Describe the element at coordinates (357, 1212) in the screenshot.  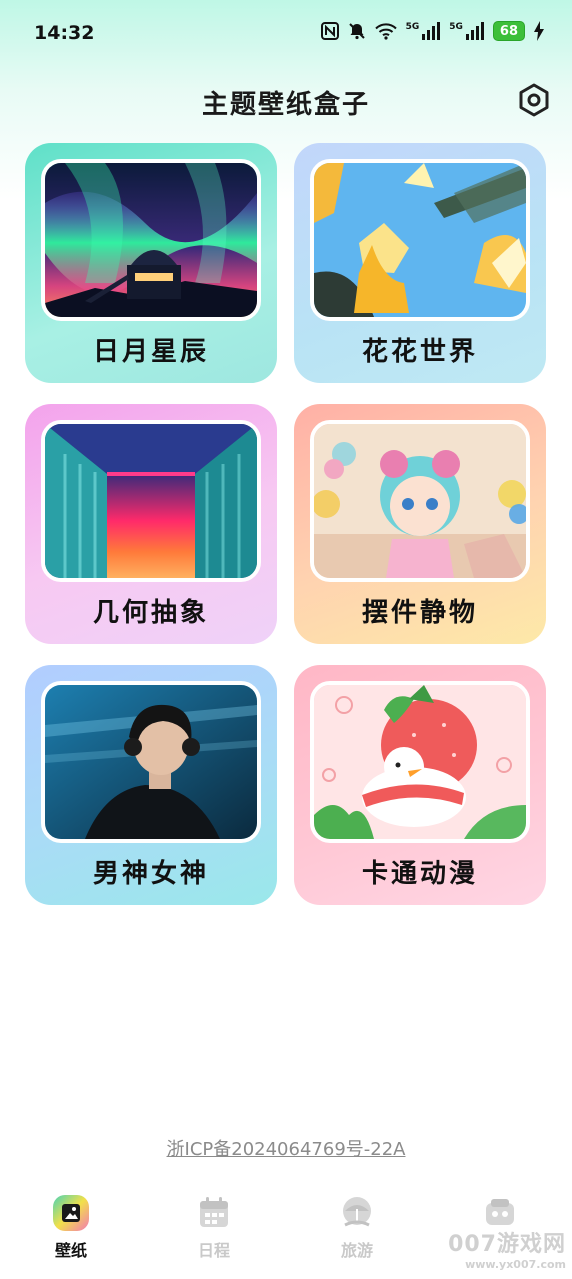
I see `travel-icon` at that location.